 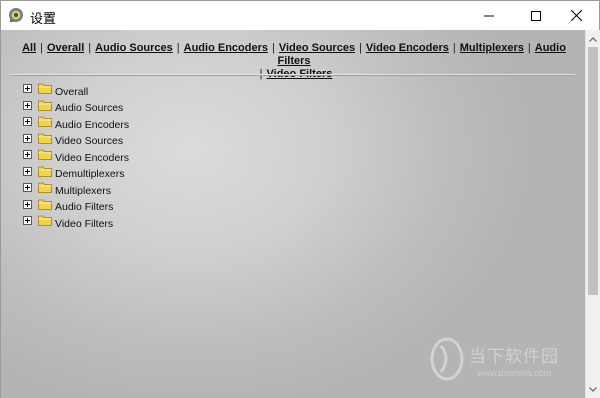 I want to click on vertical-scrollbar, so click(x=592, y=214).